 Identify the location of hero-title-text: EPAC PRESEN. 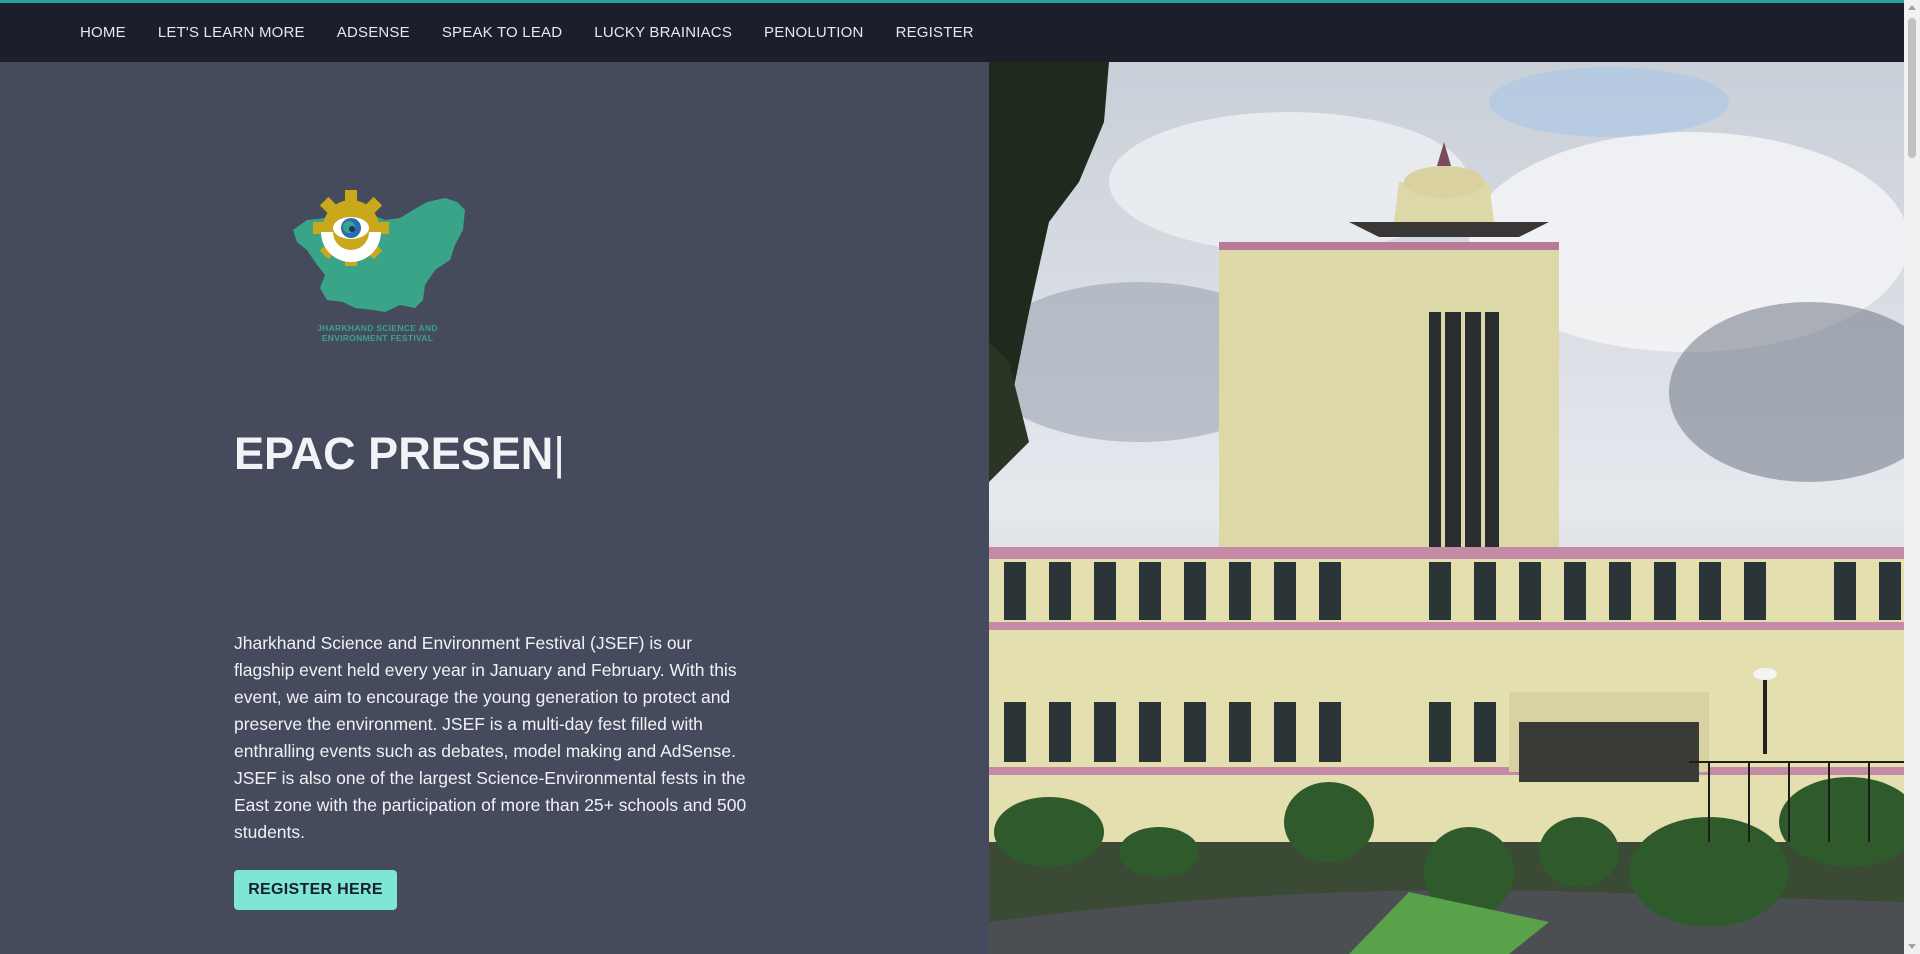
(394, 453).